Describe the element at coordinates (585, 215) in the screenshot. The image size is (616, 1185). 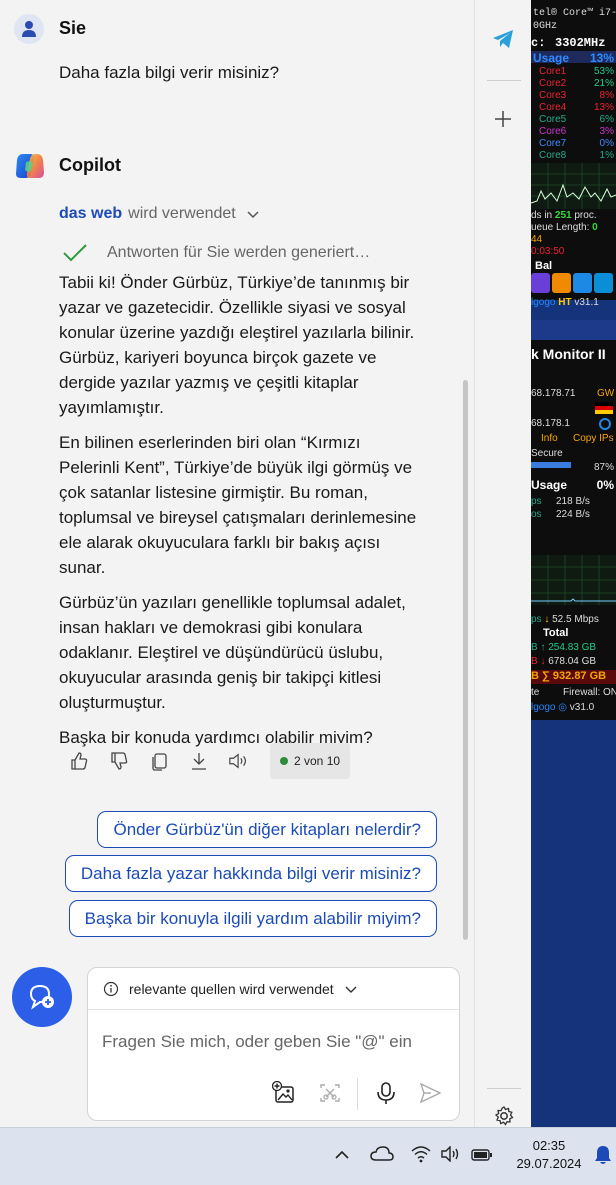
I see `threads-suffix: proc.` at that location.